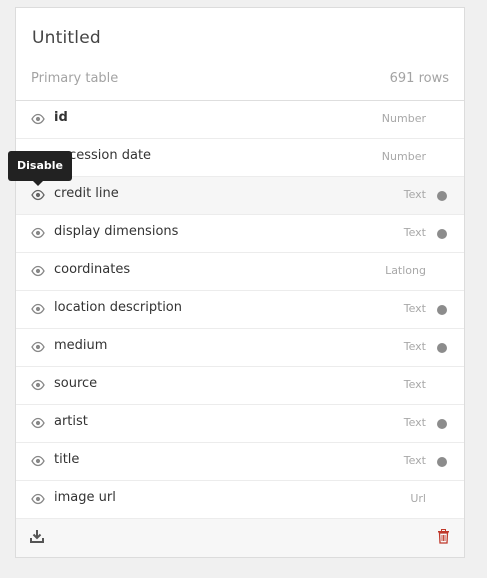 The height and width of the screenshot is (578, 487). I want to click on column-row: coordinates Latlong, so click(240, 272).